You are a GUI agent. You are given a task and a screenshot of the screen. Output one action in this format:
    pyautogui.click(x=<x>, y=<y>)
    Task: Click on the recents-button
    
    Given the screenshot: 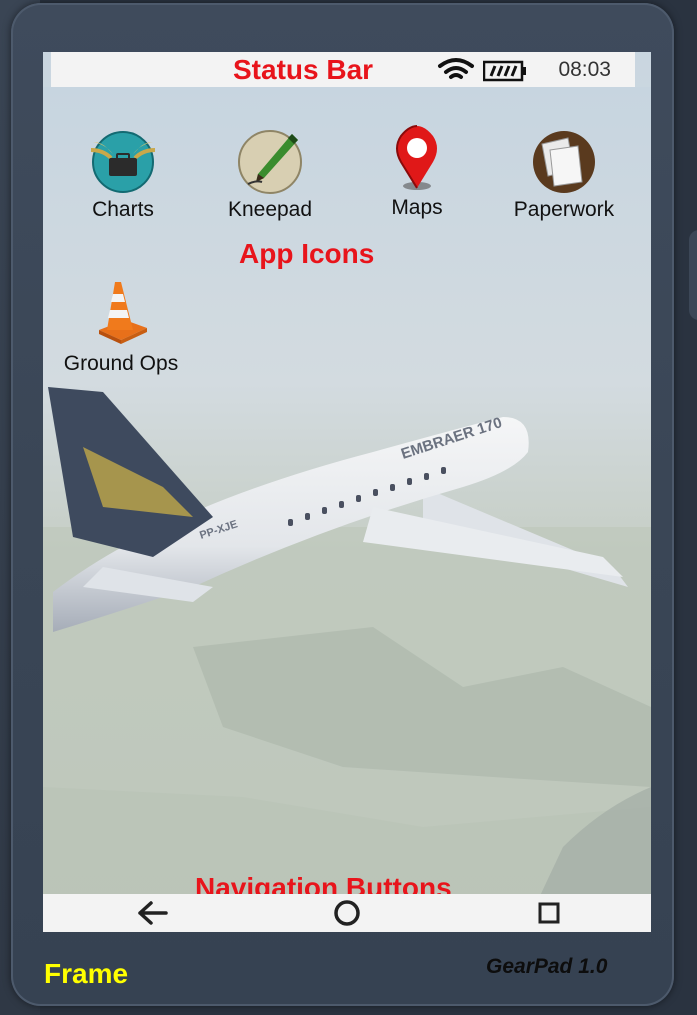 What is the action you would take?
    pyautogui.click(x=549, y=913)
    